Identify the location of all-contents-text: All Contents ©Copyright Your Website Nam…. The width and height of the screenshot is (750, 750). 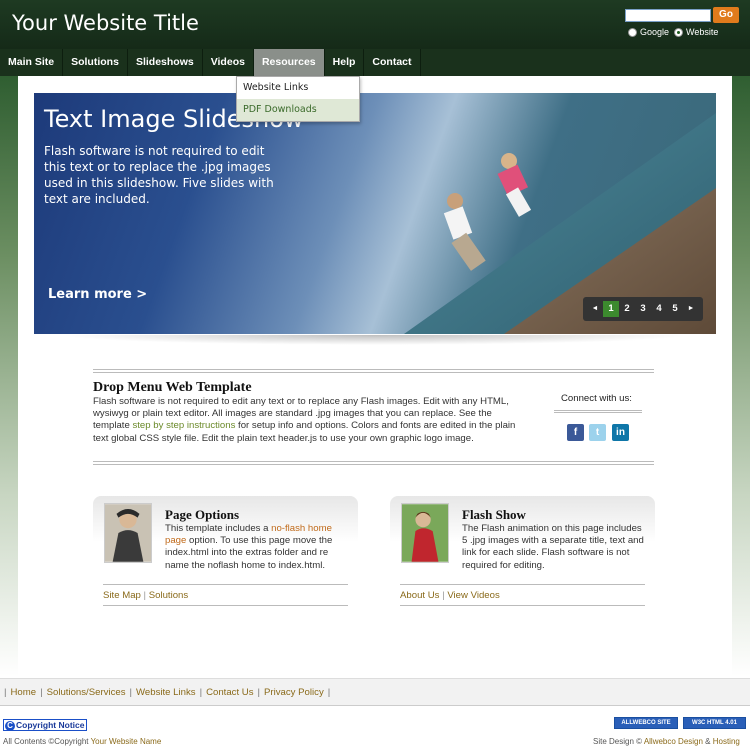
(82, 741).